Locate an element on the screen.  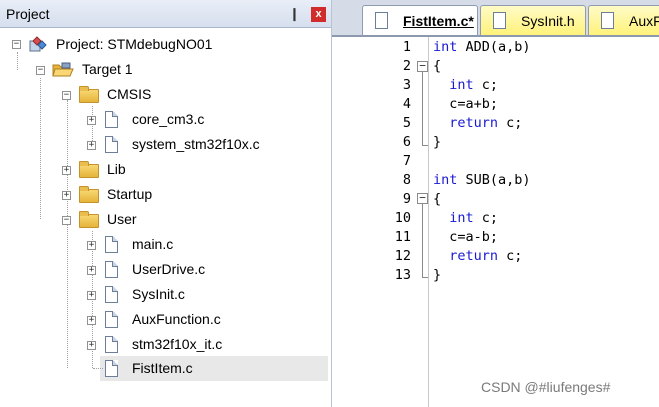
group-label: User is located at coordinates (122, 219).